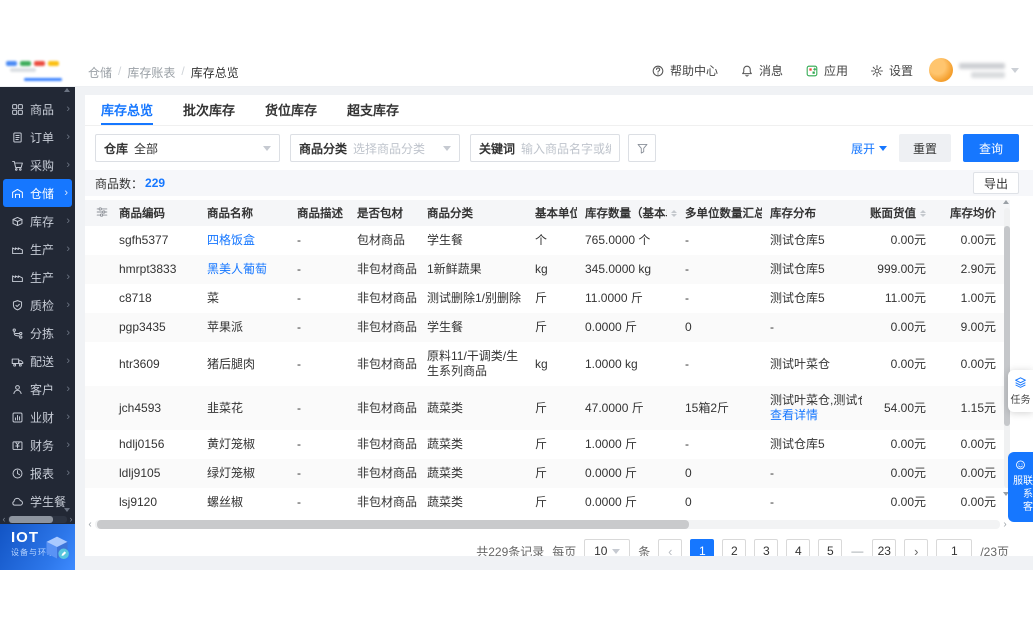  What do you see at coordinates (299, 444) in the screenshot?
I see `cell-desc: -` at bounding box center [299, 444].